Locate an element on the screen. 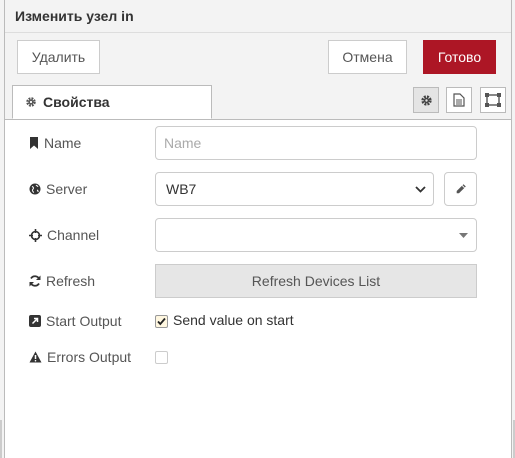  errors-output-row: Errors Output is located at coordinates (80, 357).